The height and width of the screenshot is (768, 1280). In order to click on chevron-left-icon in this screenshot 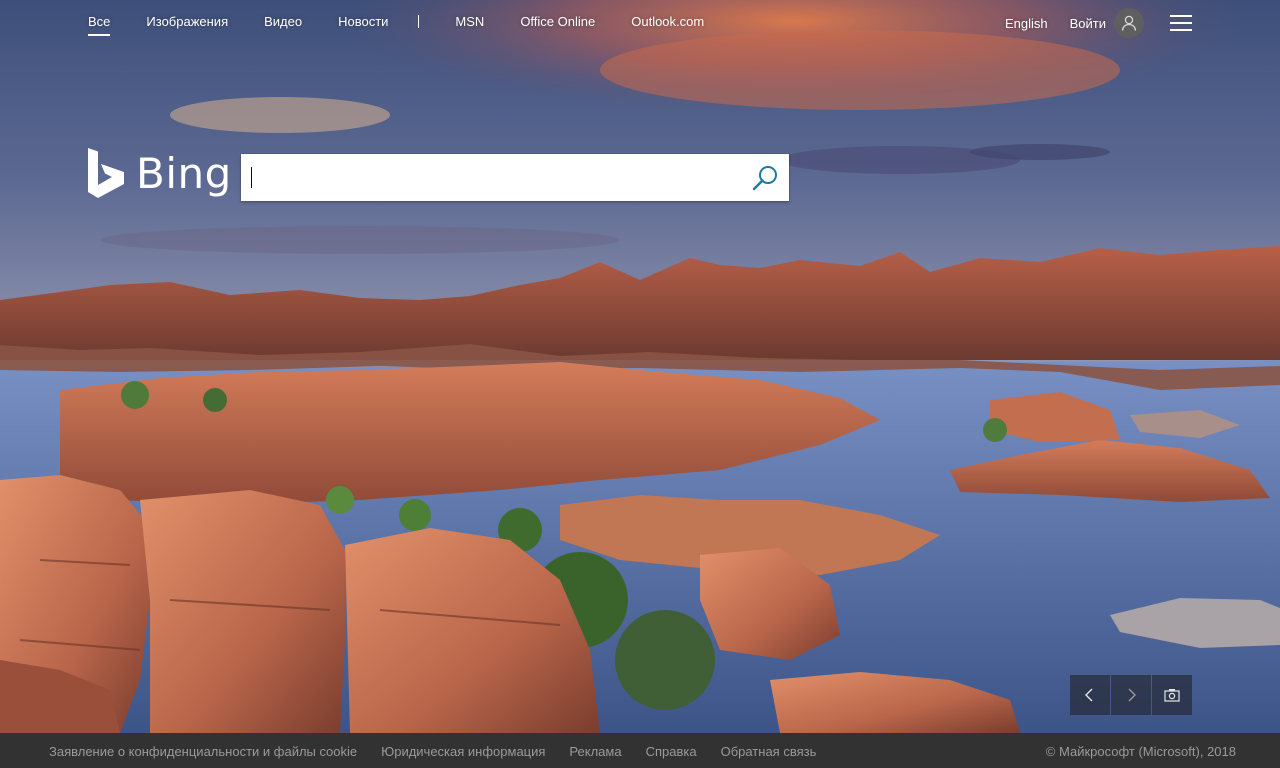, I will do `click(1089, 695)`.